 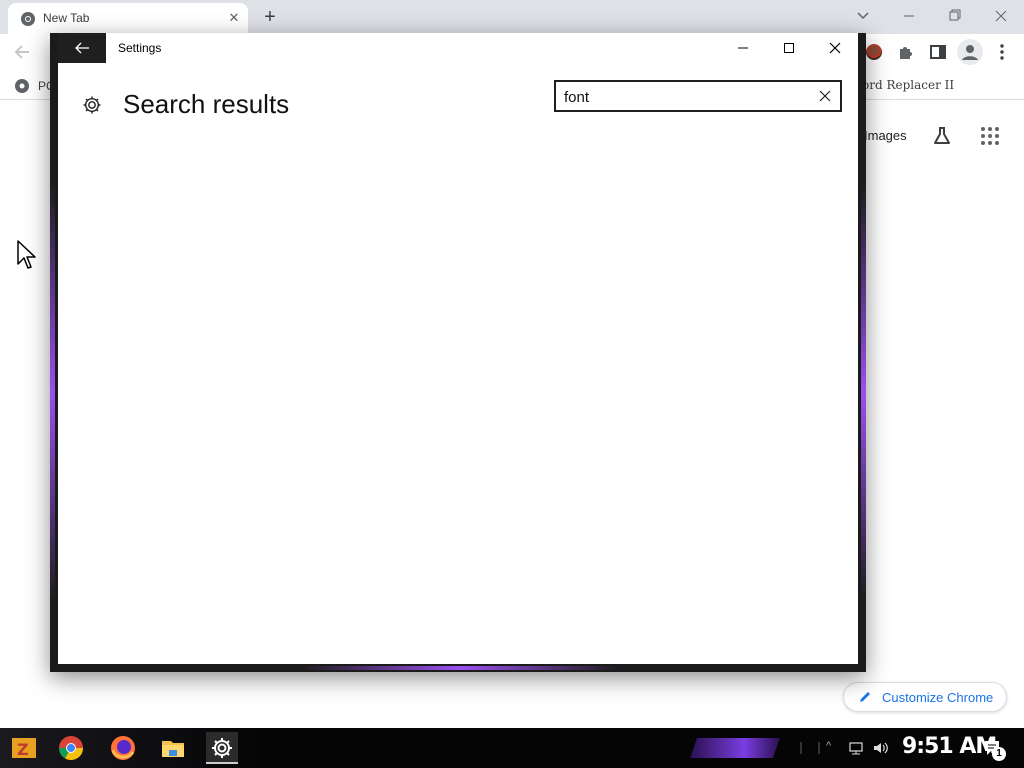 I want to click on notification-count-badge: 1, so click(x=999, y=754).